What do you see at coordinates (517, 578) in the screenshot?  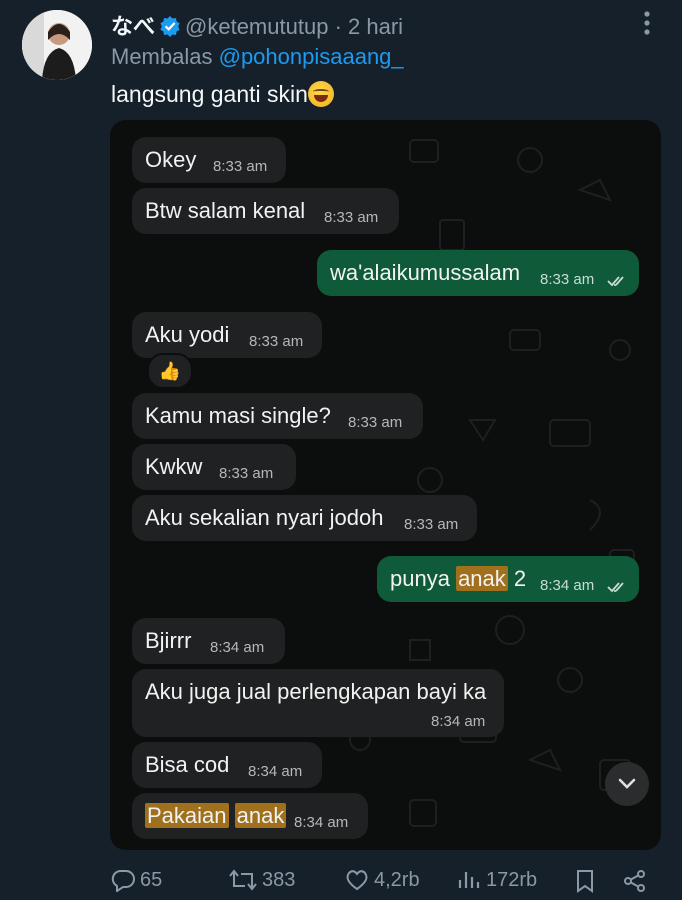 I see `message-text-part: 2` at bounding box center [517, 578].